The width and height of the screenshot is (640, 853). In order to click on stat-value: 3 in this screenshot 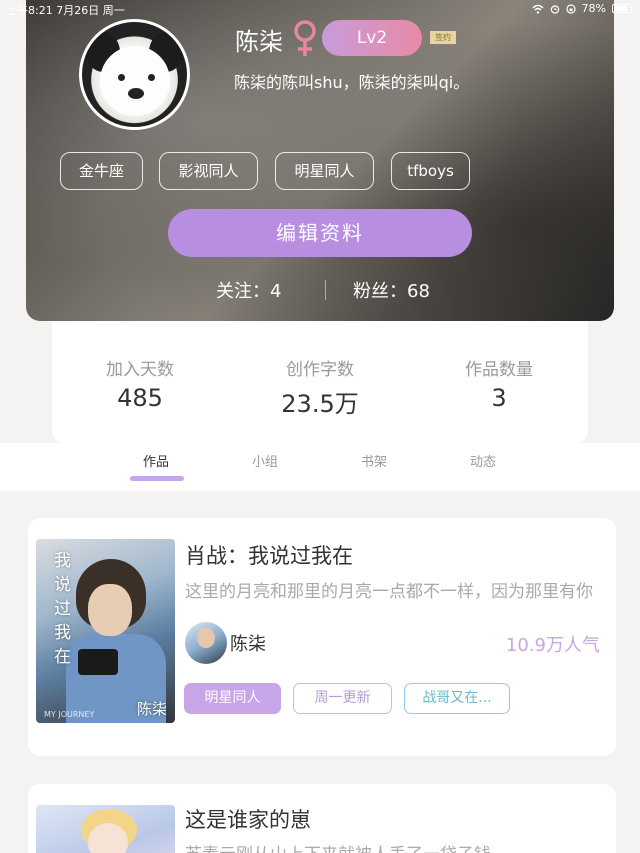, I will do `click(499, 398)`.